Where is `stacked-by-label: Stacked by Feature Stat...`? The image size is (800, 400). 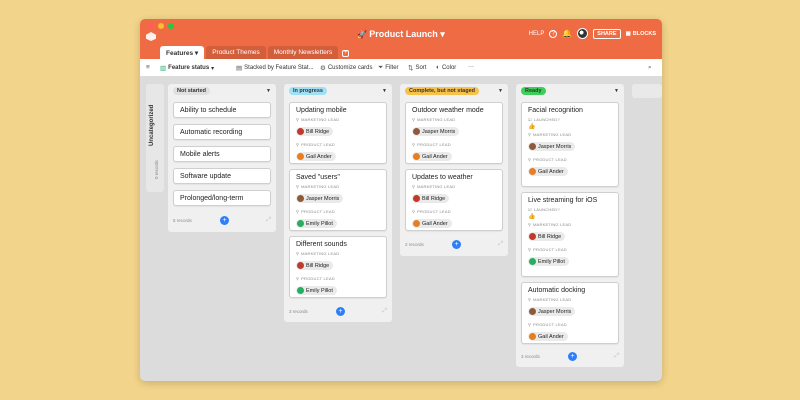
stacked-by-label: Stacked by Feature Stat... is located at coordinates (279, 68).